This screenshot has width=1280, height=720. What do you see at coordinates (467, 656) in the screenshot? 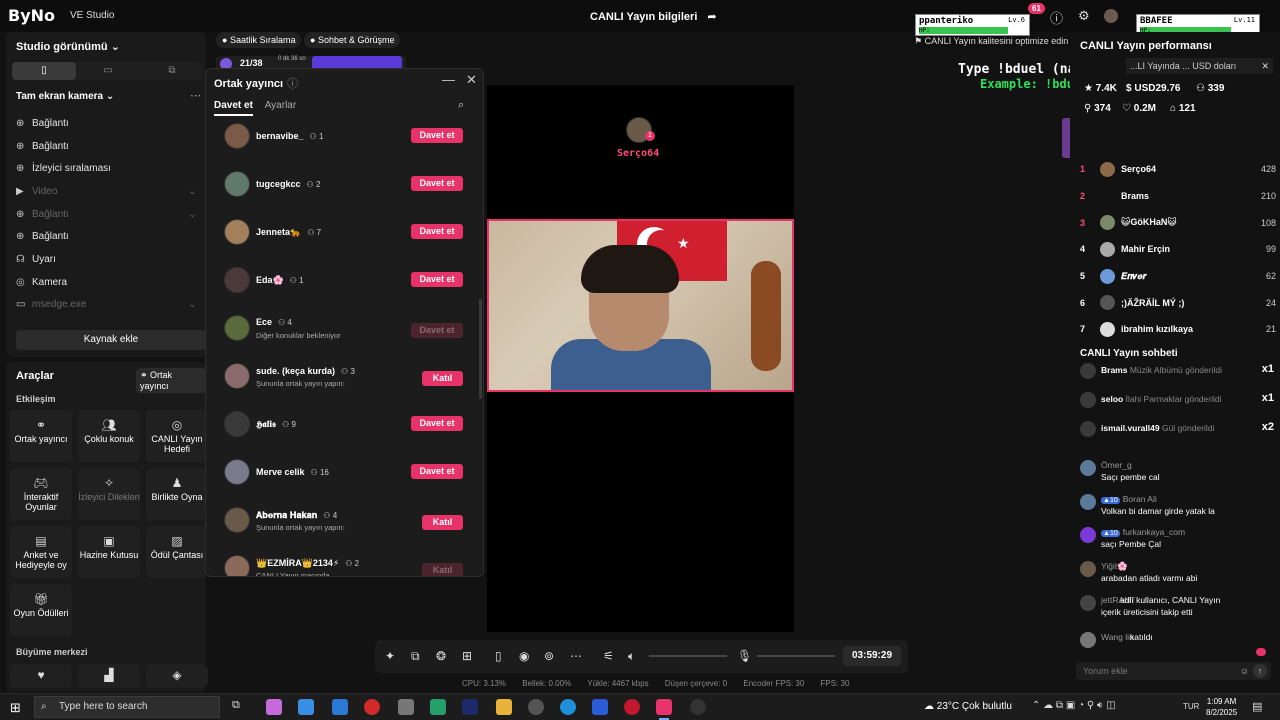
I see `add-scene-icon: ⊞` at bounding box center [467, 656].